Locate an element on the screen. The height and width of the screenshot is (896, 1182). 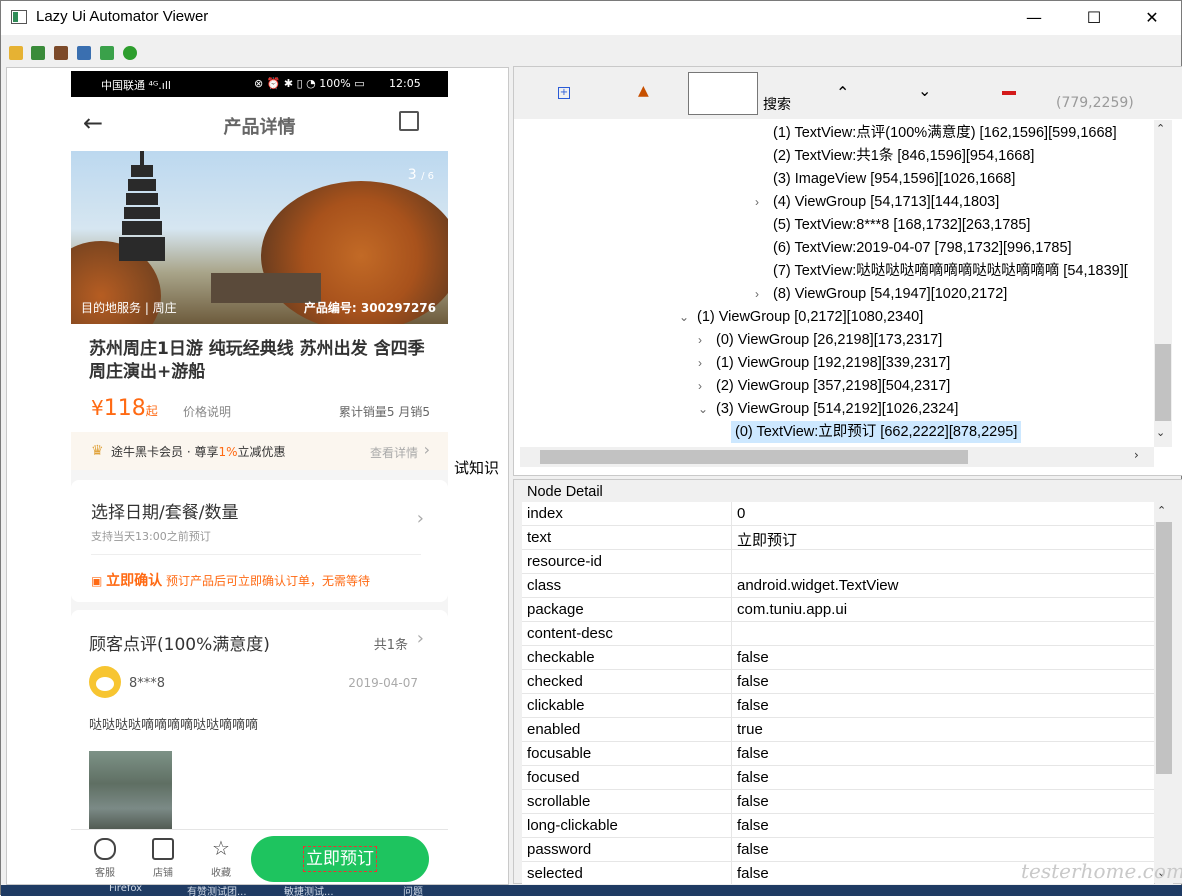
nav-bar: ← 产品详情 is located at coordinates (259, 124).